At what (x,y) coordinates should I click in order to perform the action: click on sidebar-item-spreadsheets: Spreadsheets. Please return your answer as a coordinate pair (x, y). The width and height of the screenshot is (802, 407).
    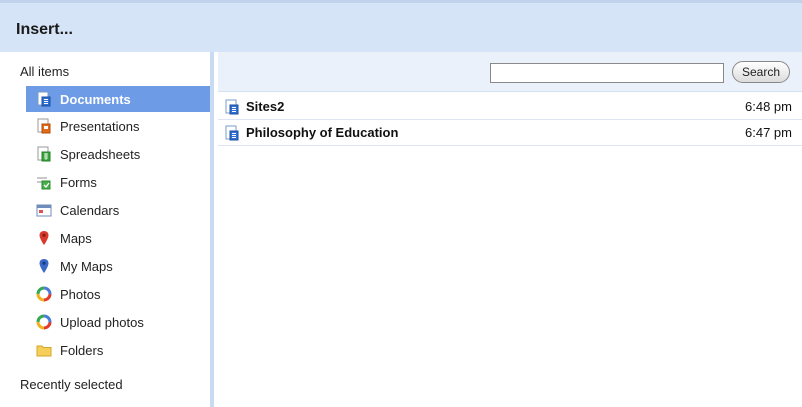
    Looking at the image, I should click on (118, 154).